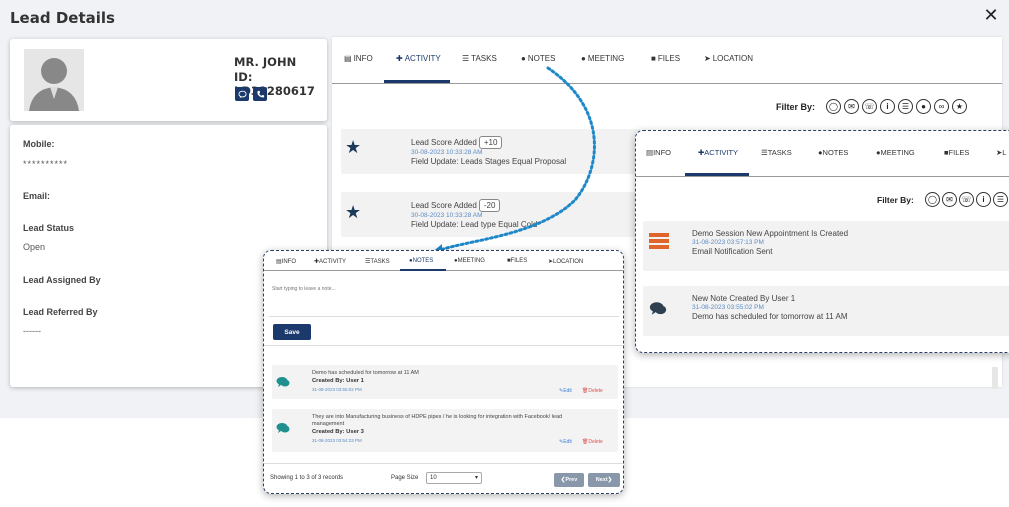  Describe the element at coordinates (32, 331) in the screenshot. I see `lead-referred-value: ------` at that location.